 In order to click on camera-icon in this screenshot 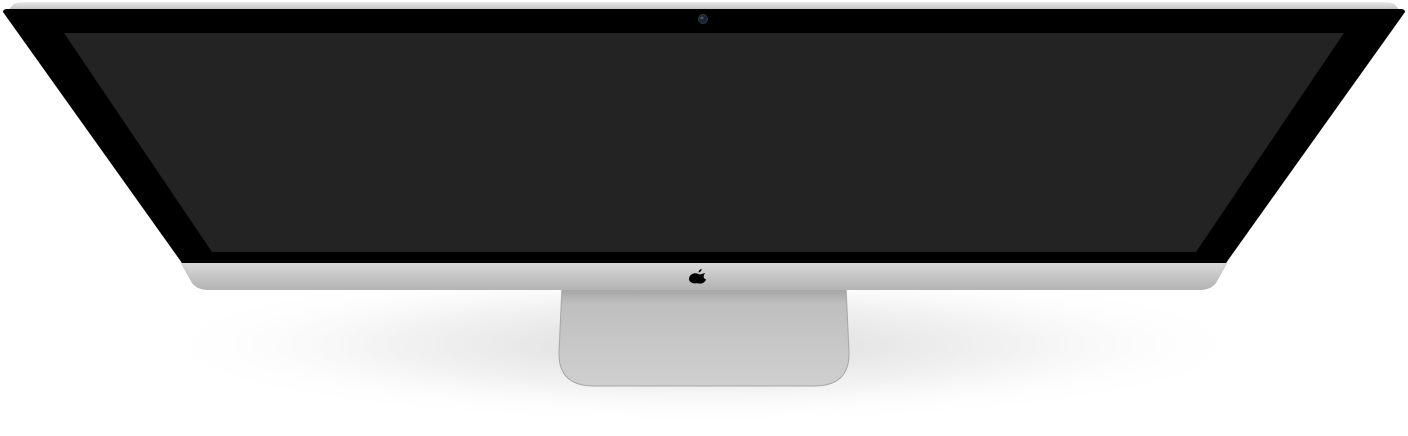, I will do `click(703, 19)`.